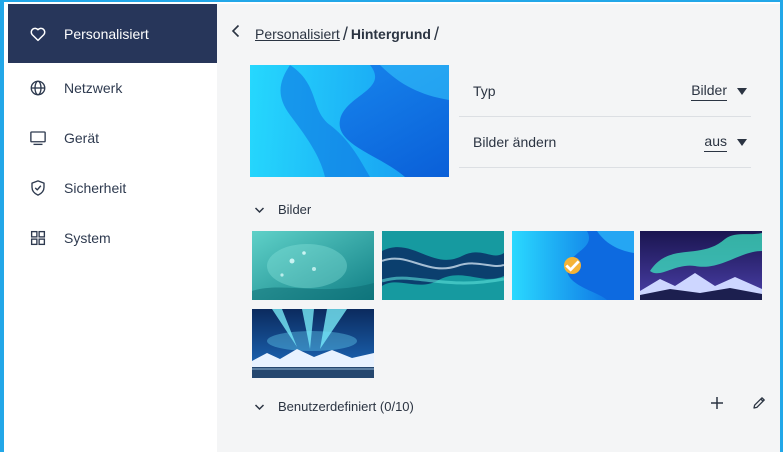  What do you see at coordinates (349, 121) in the screenshot?
I see `background-preview` at bounding box center [349, 121].